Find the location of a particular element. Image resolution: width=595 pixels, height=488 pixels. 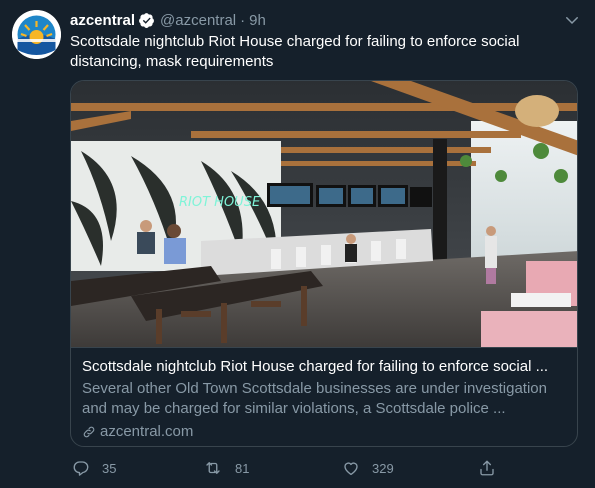

author-name: azcentral is located at coordinates (102, 20).